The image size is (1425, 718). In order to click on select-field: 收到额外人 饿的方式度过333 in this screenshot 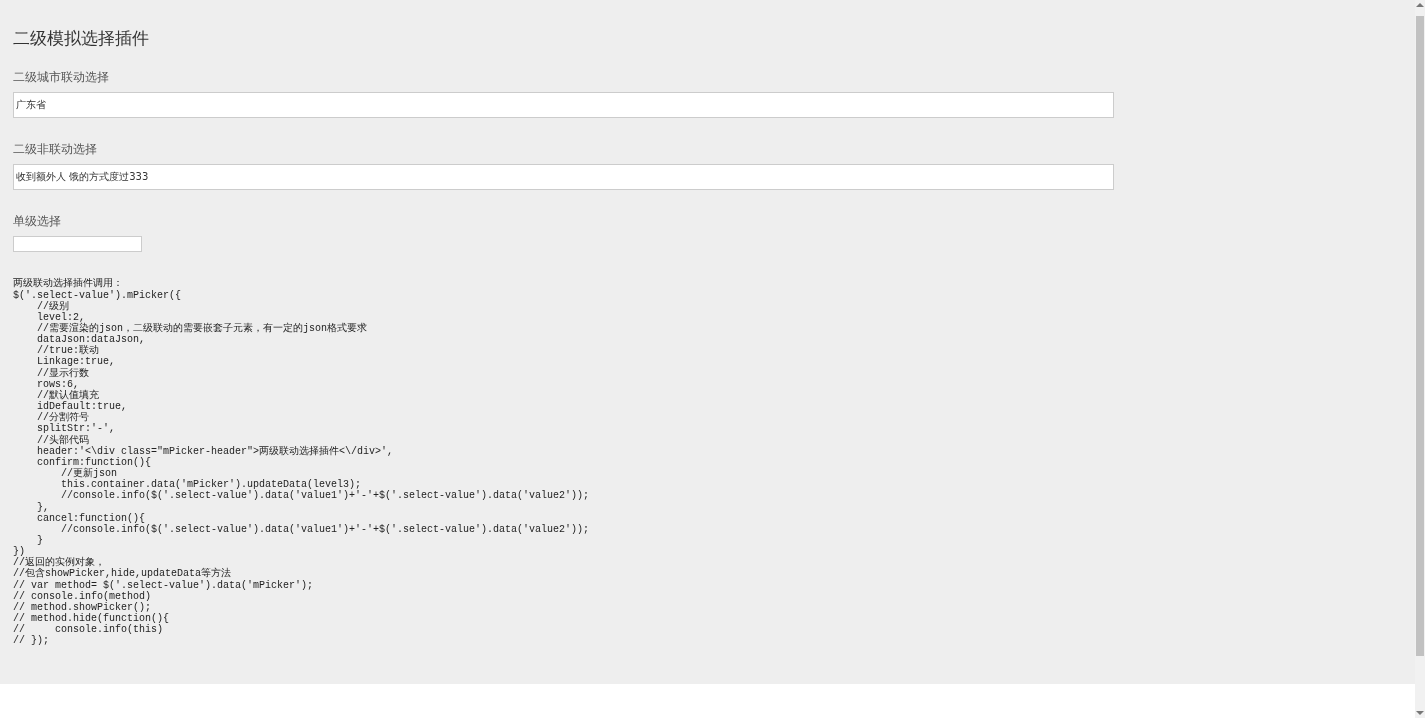, I will do `click(563, 177)`.